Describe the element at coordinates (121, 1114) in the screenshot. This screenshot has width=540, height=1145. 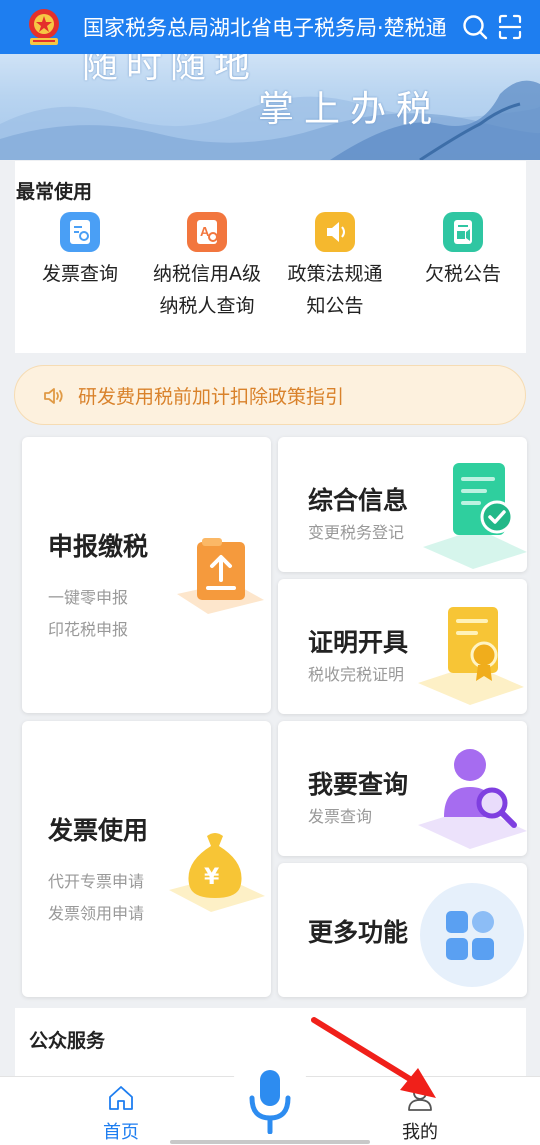
I see `nav-home: 首页` at that location.